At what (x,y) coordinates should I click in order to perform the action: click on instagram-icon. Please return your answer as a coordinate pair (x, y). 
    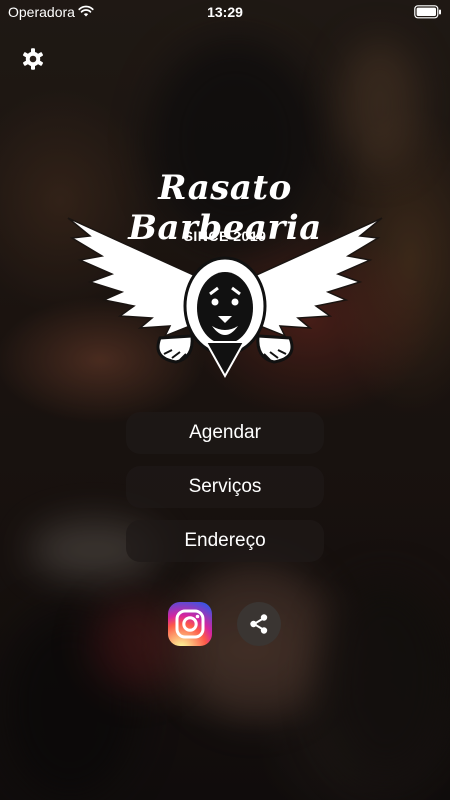
    Looking at the image, I should click on (190, 624).